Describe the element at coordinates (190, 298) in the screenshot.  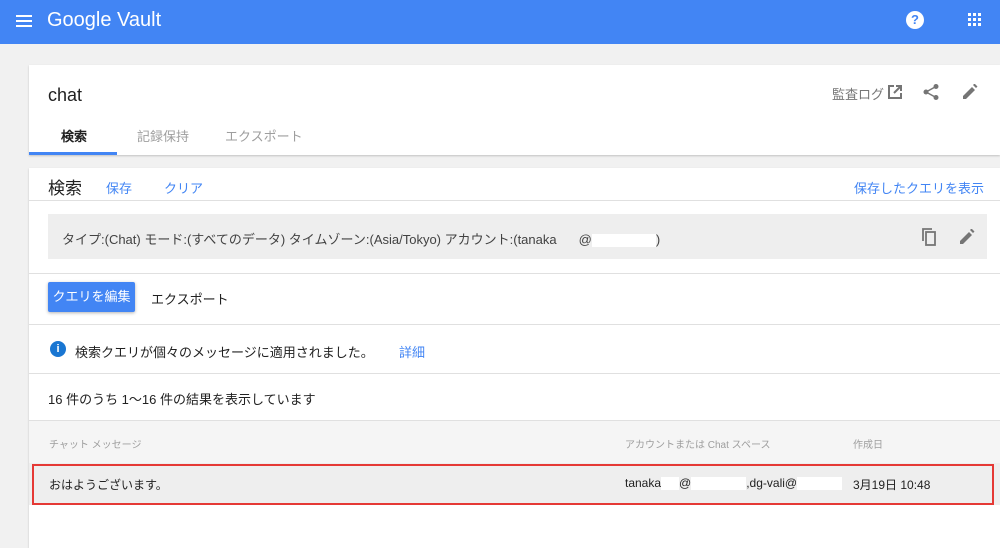
I see `export-button: エクスポート` at that location.